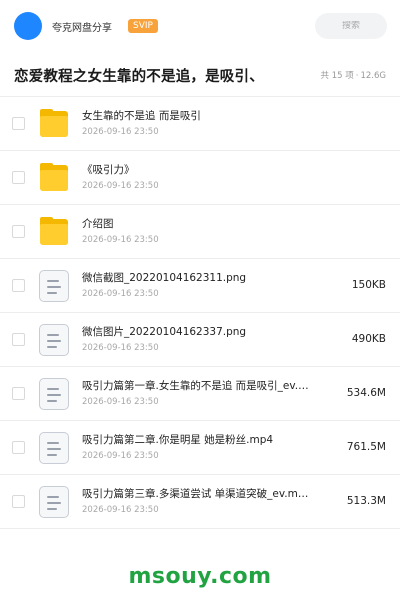  What do you see at coordinates (28, 26) in the screenshot?
I see `avatar` at bounding box center [28, 26].